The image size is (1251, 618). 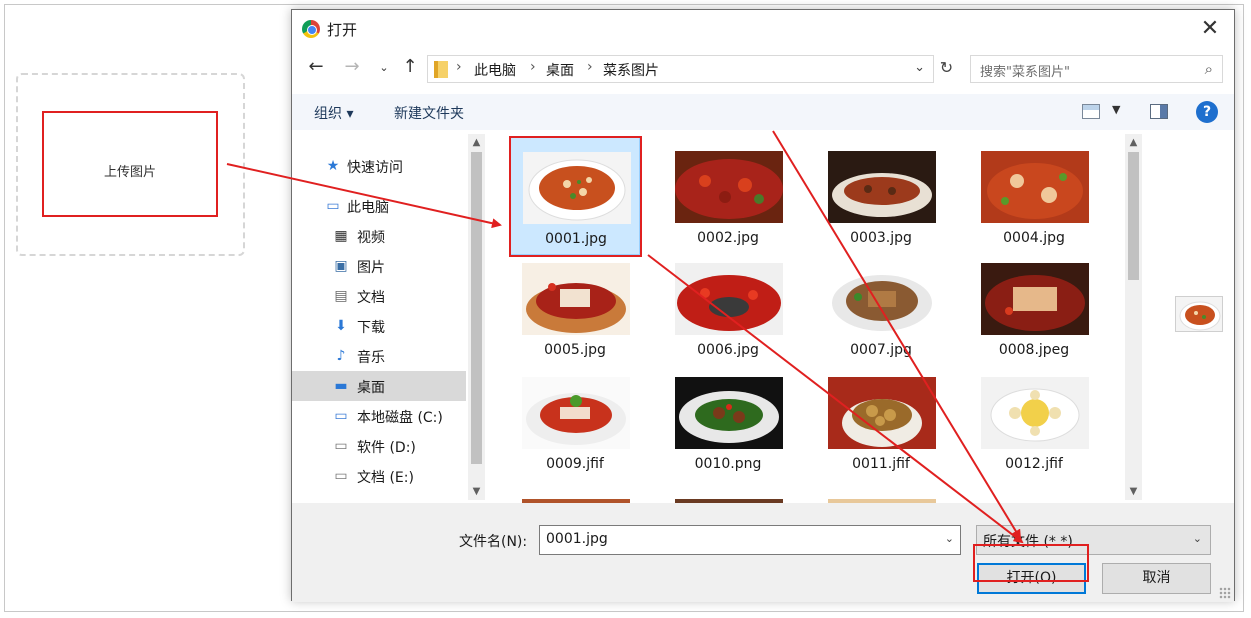 I want to click on sidebar-item-documents: ▤ 文档, so click(x=379, y=296).